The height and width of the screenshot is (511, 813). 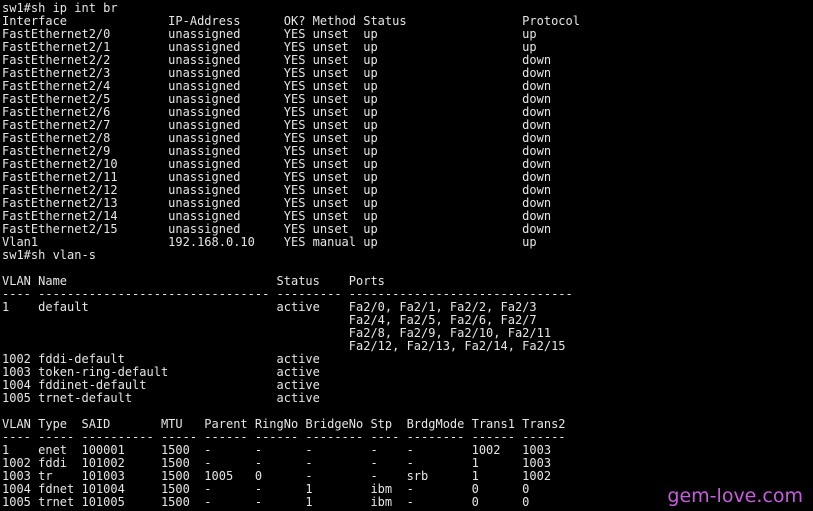 What do you see at coordinates (49, 255) in the screenshot?
I see `terminal-line: sw1#sh vlan-s` at bounding box center [49, 255].